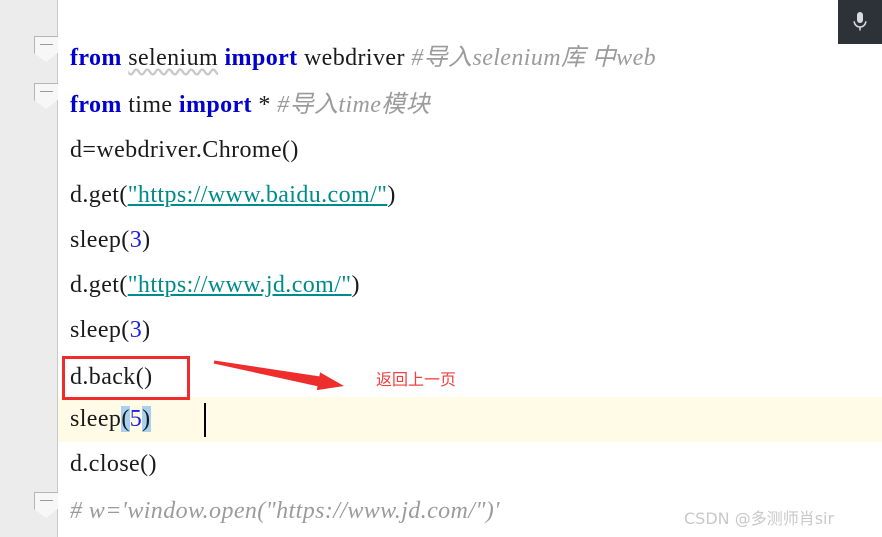  I want to click on csdn-watermark: CSDN @多测师肖sir, so click(759, 518).